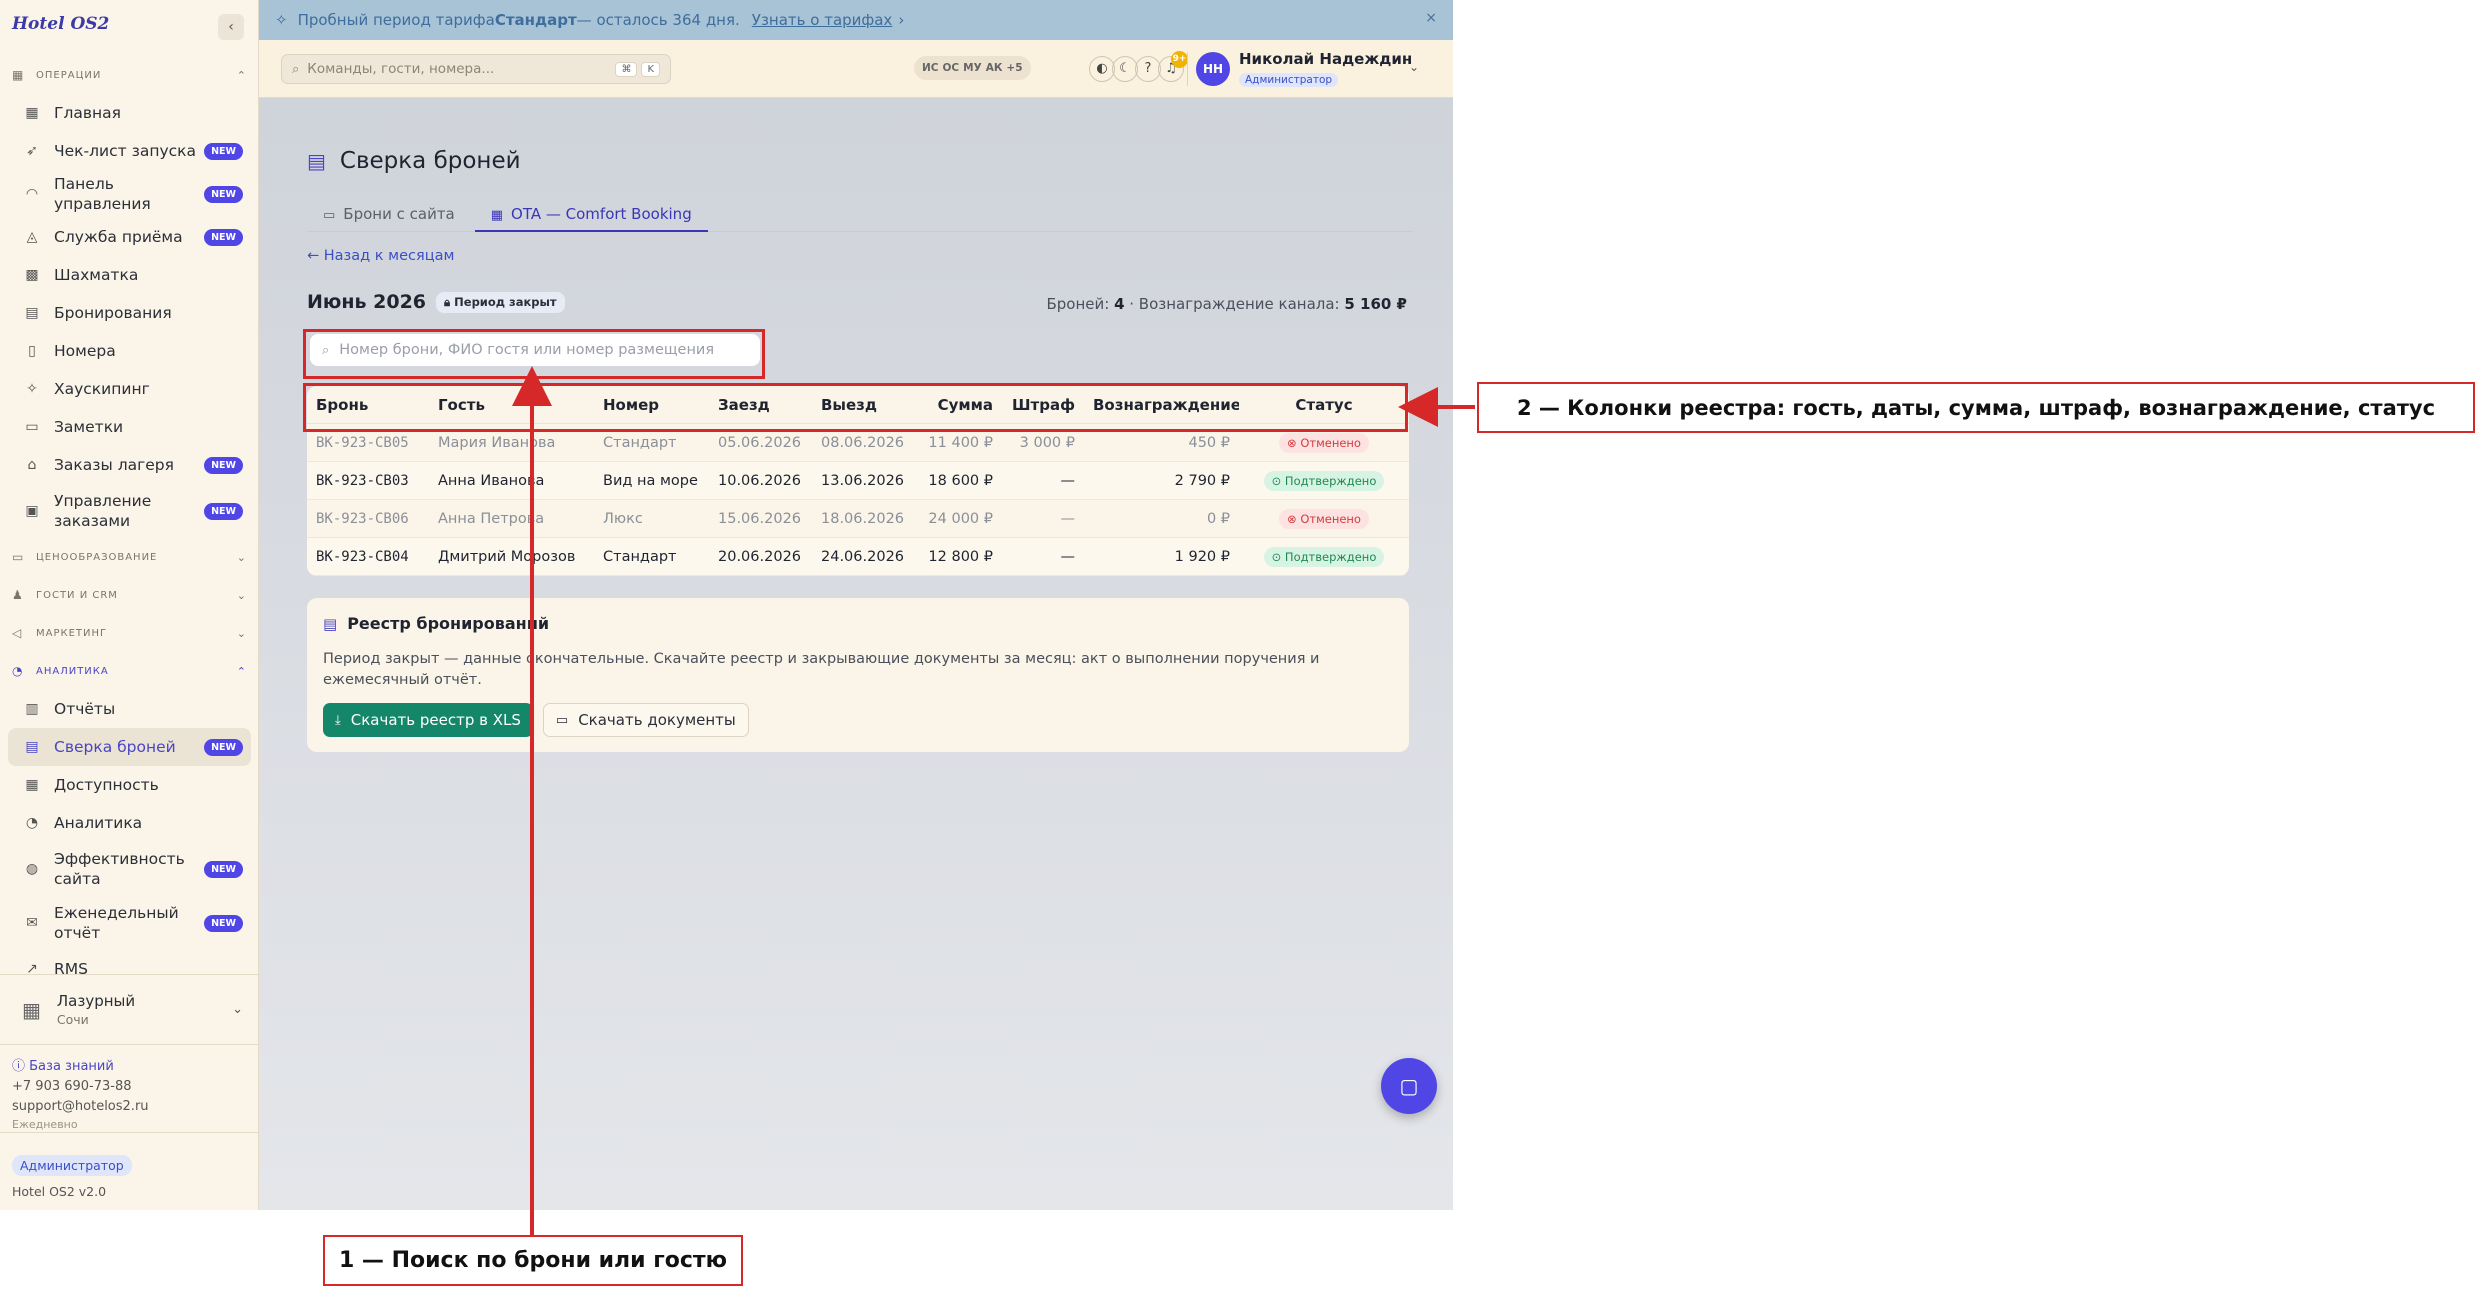 Image resolution: width=2478 pixels, height=1299 pixels. Describe the element at coordinates (533, 1260) in the screenshot. I see `callout-search: 1 — Поиск по брони или гостю` at that location.